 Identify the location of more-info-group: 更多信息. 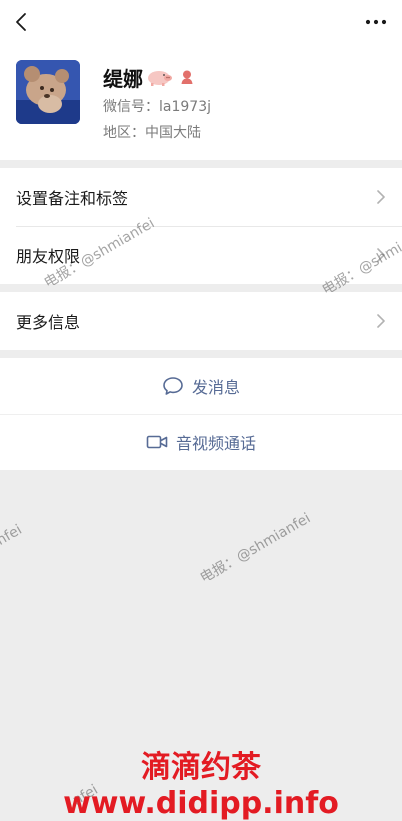
(201, 321).